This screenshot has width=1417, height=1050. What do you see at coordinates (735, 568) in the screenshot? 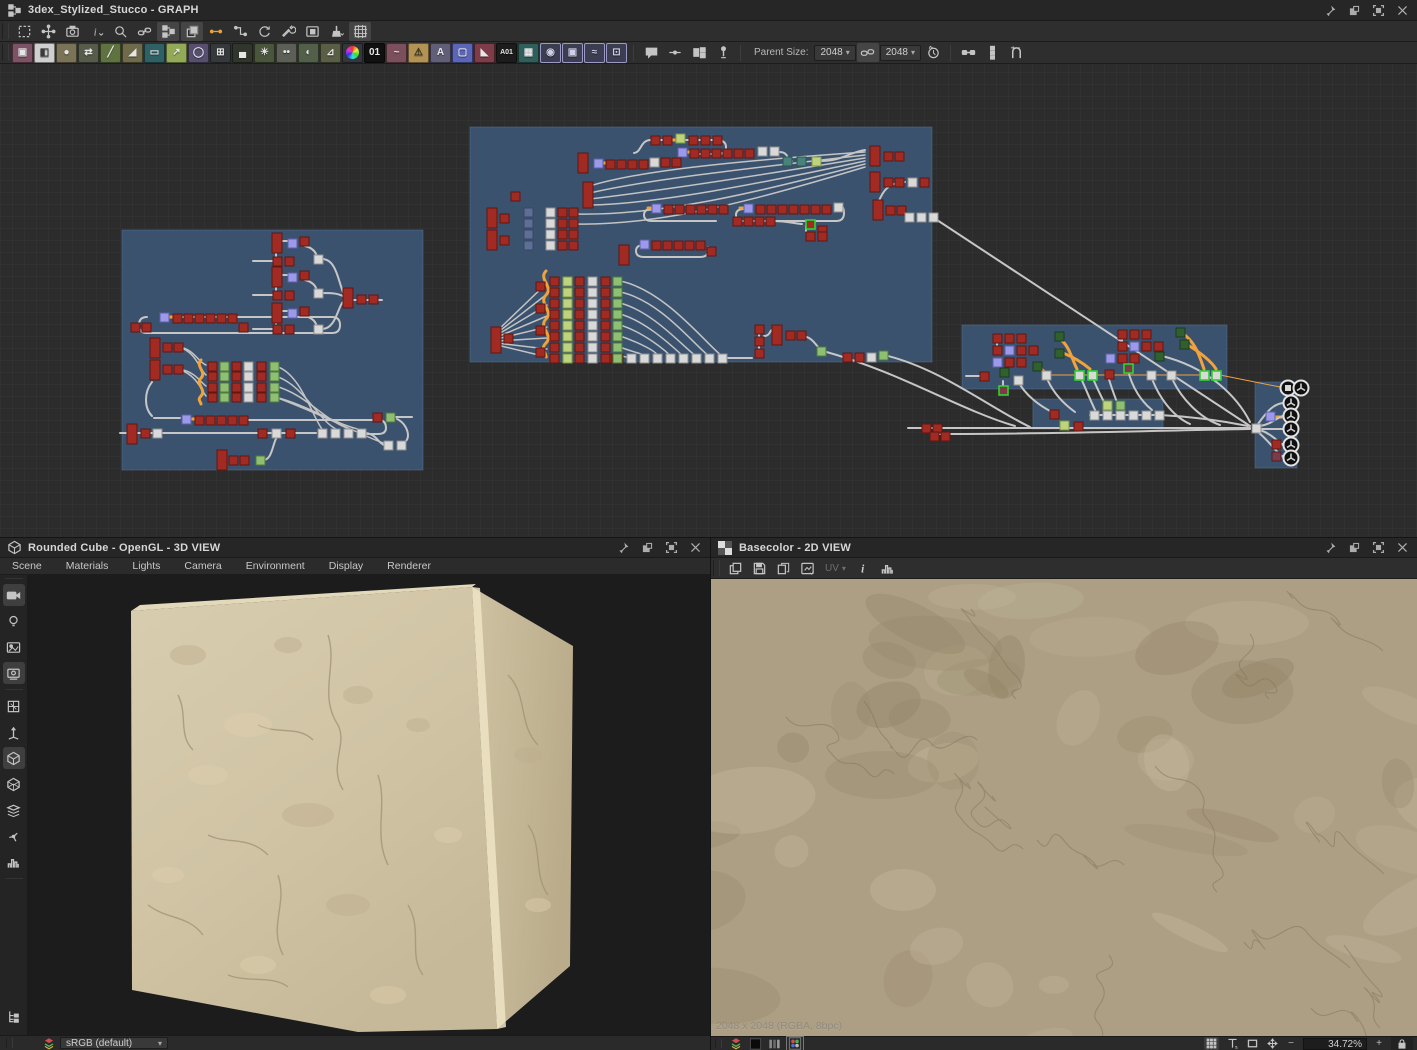
I see `copy-image-icon` at bounding box center [735, 568].